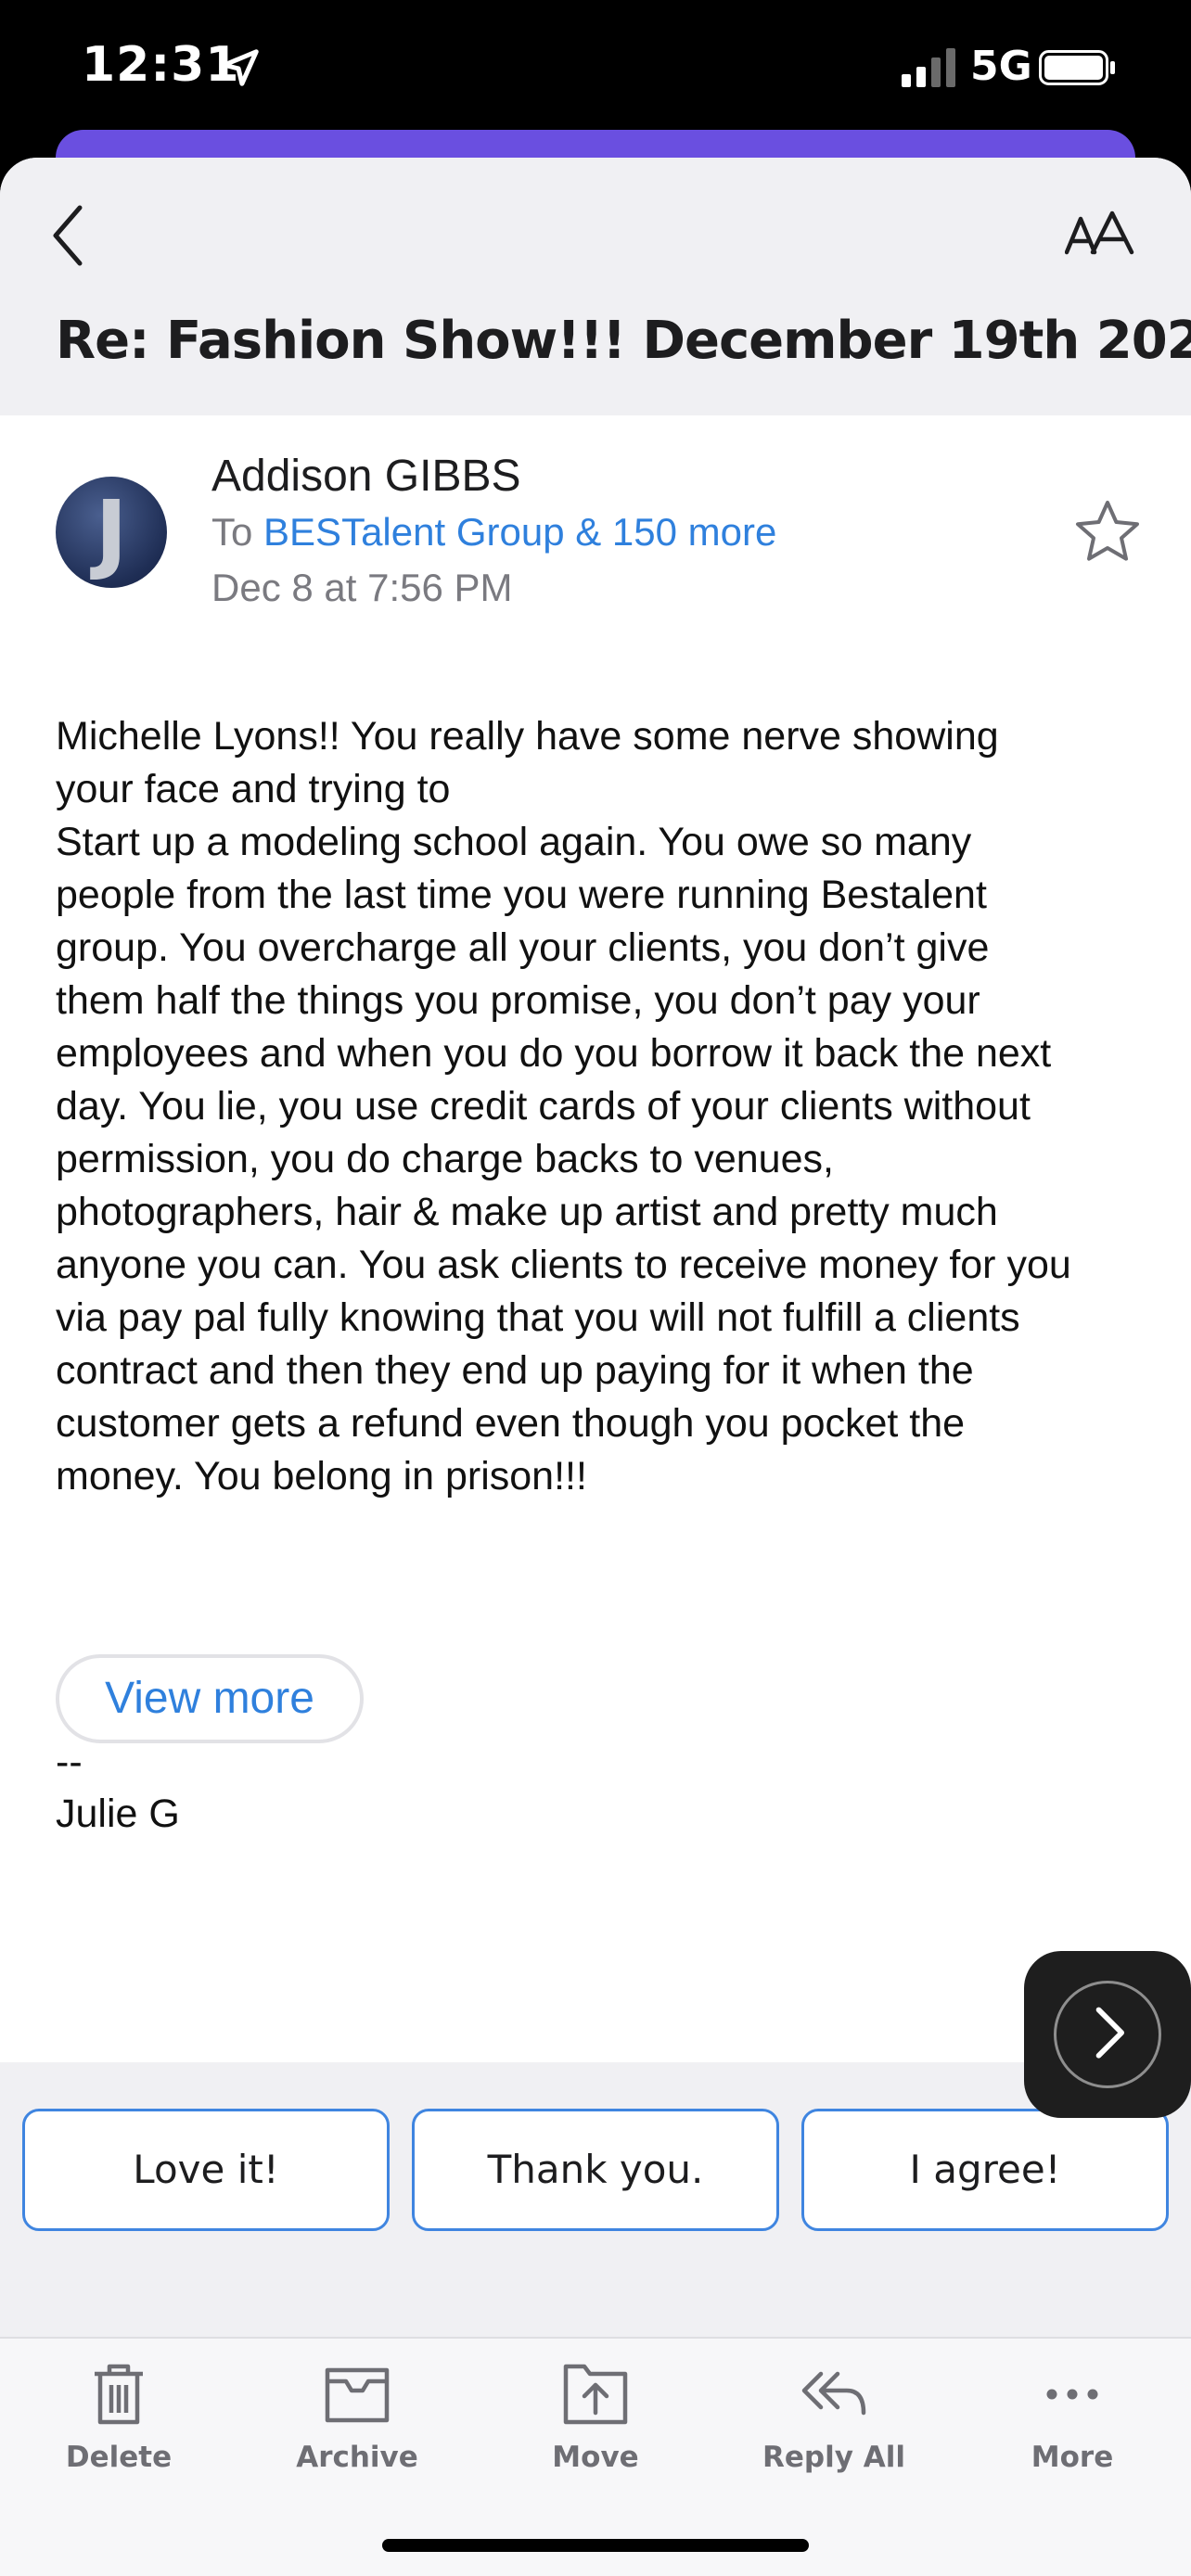 The height and width of the screenshot is (2576, 1191). I want to click on quick-replies: Love it! Thank you. I agree!, so click(595, 2199).